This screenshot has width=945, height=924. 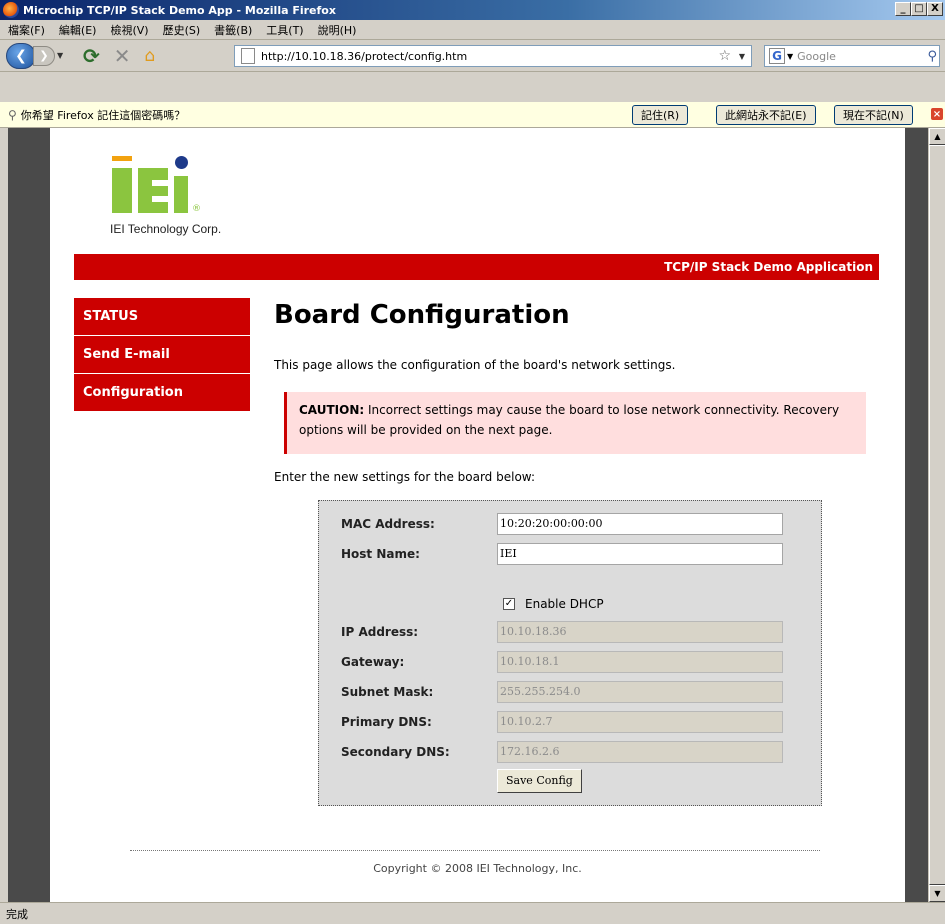 I want to click on never-remember-button: 此網站永不記(E), so click(x=766, y=115).